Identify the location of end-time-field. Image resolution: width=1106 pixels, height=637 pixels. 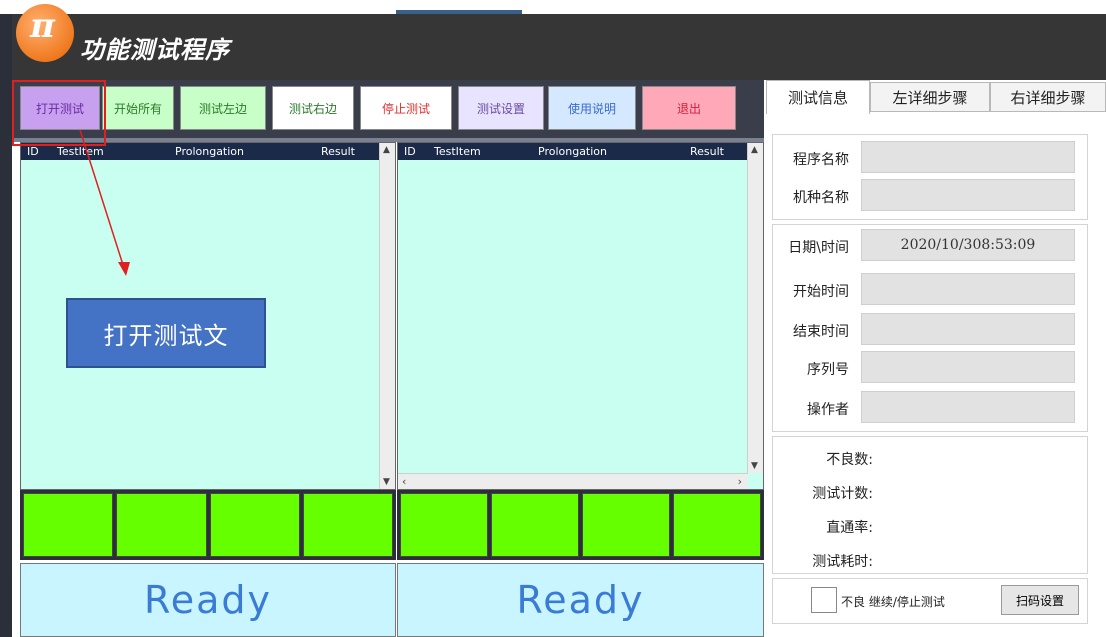
(968, 329).